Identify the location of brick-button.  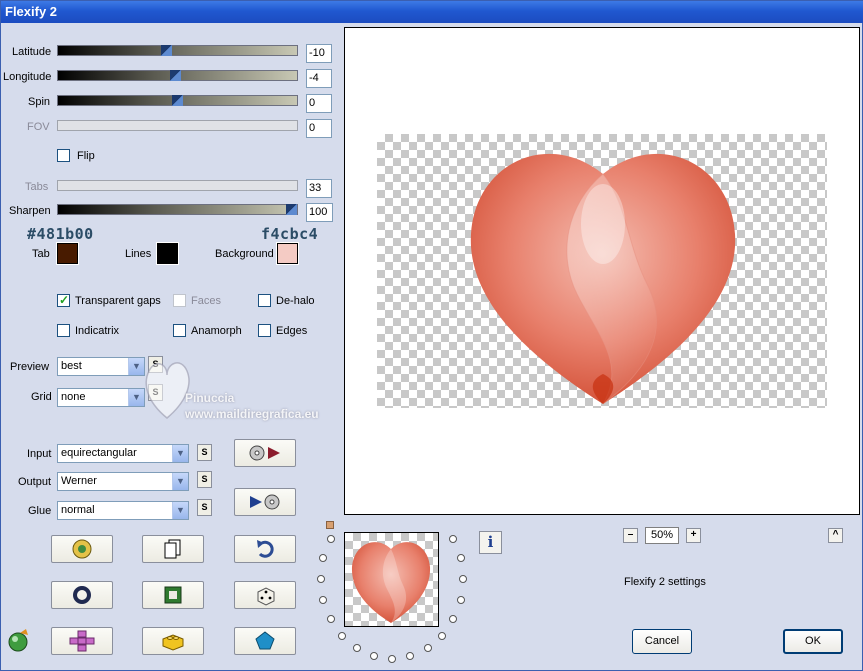
(173, 641).